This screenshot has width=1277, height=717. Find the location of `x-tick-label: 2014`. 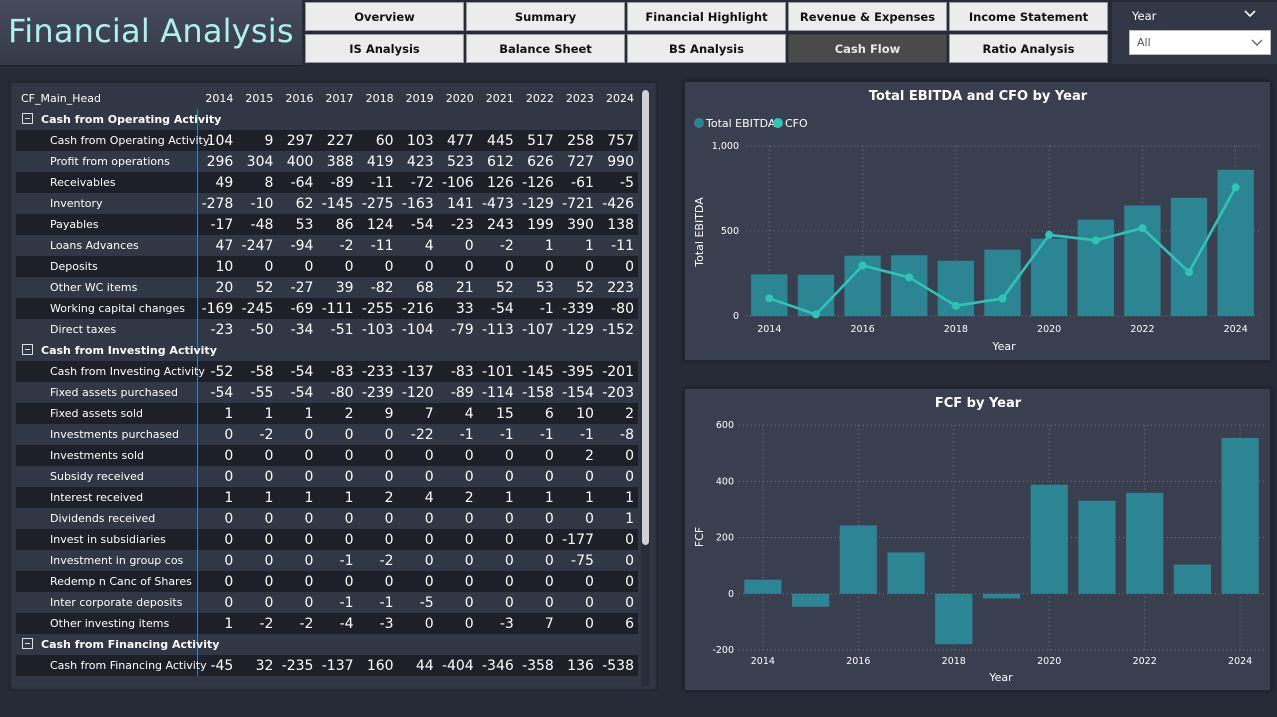

x-tick-label: 2014 is located at coordinates (763, 661).